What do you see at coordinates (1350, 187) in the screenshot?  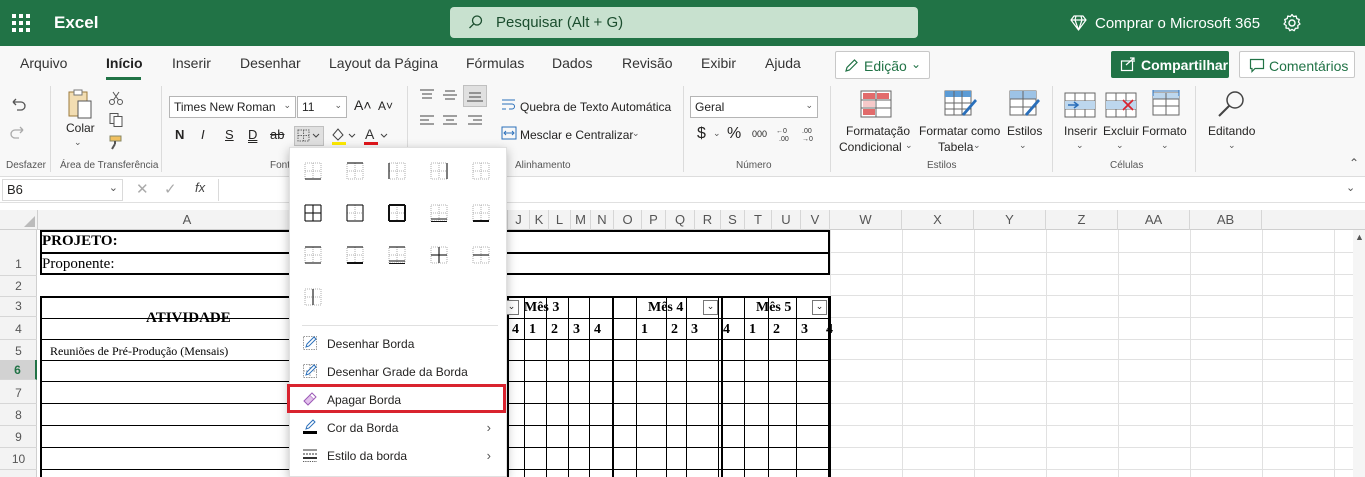 I see `expand-formula-icon: ⌄` at bounding box center [1350, 187].